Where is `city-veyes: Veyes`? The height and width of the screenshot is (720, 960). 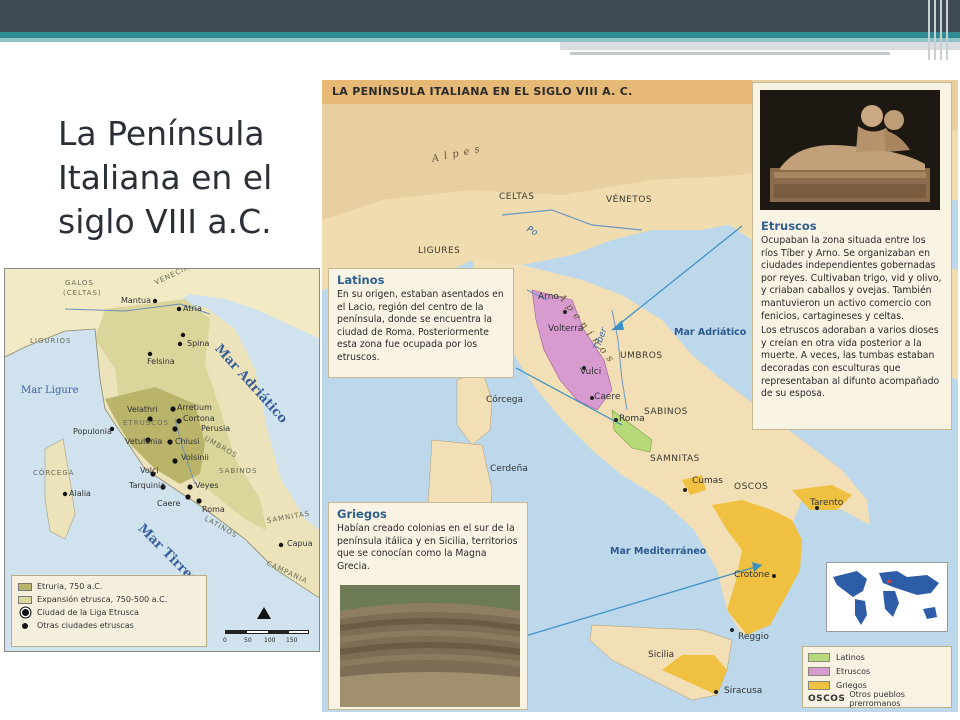
city-veyes: Veyes is located at coordinates (207, 485).